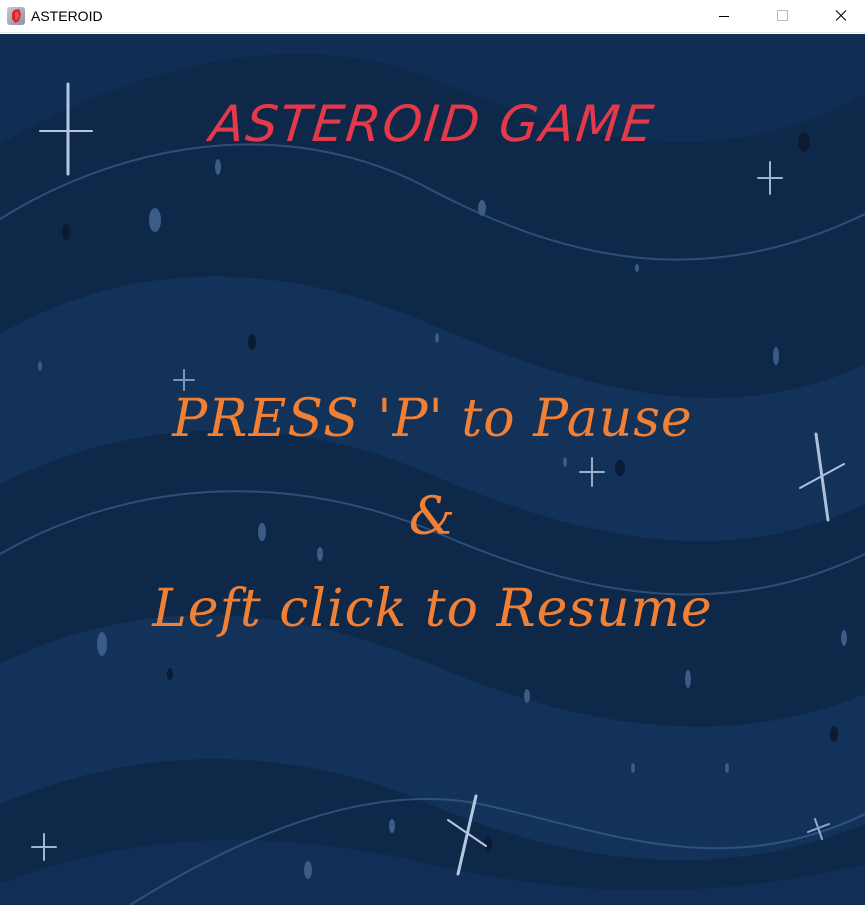 This screenshot has height=905, width=865. What do you see at coordinates (841, 15) in the screenshot?
I see `close-icon` at bounding box center [841, 15].